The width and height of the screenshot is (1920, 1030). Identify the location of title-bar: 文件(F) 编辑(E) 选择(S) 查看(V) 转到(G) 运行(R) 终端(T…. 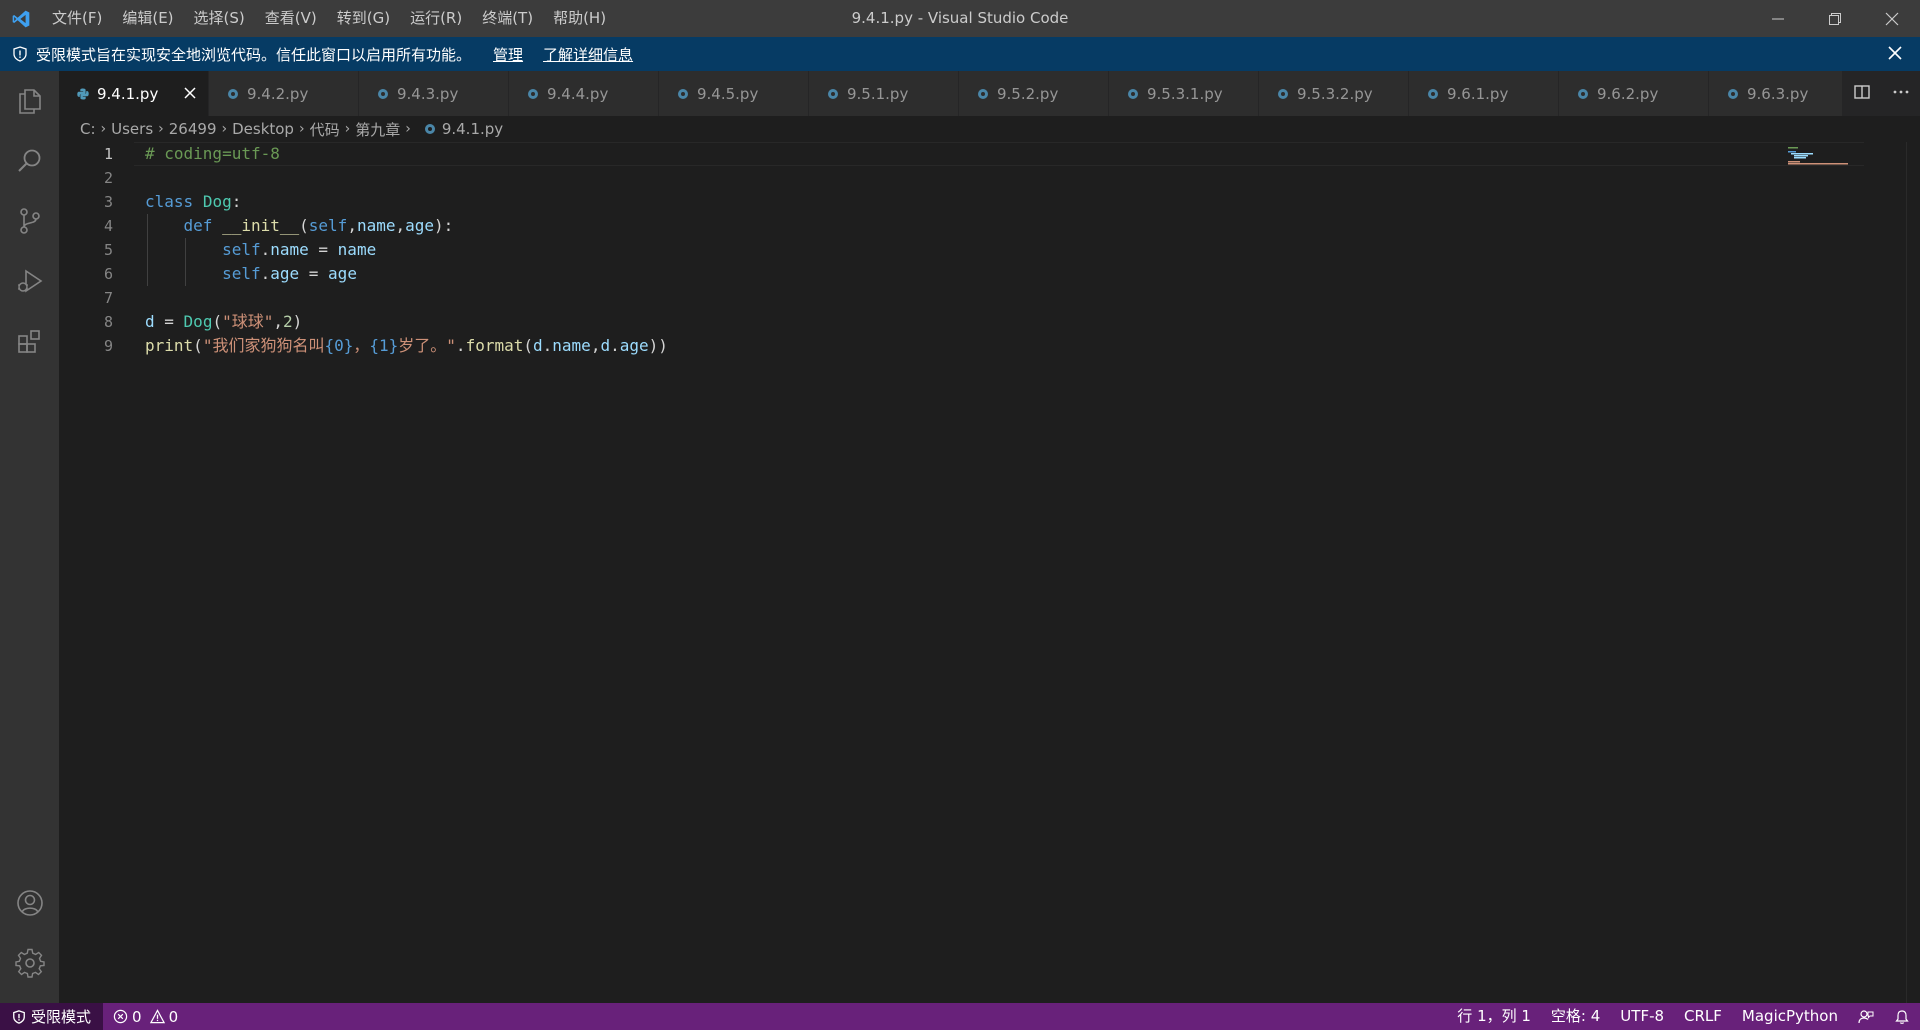
(960, 18).